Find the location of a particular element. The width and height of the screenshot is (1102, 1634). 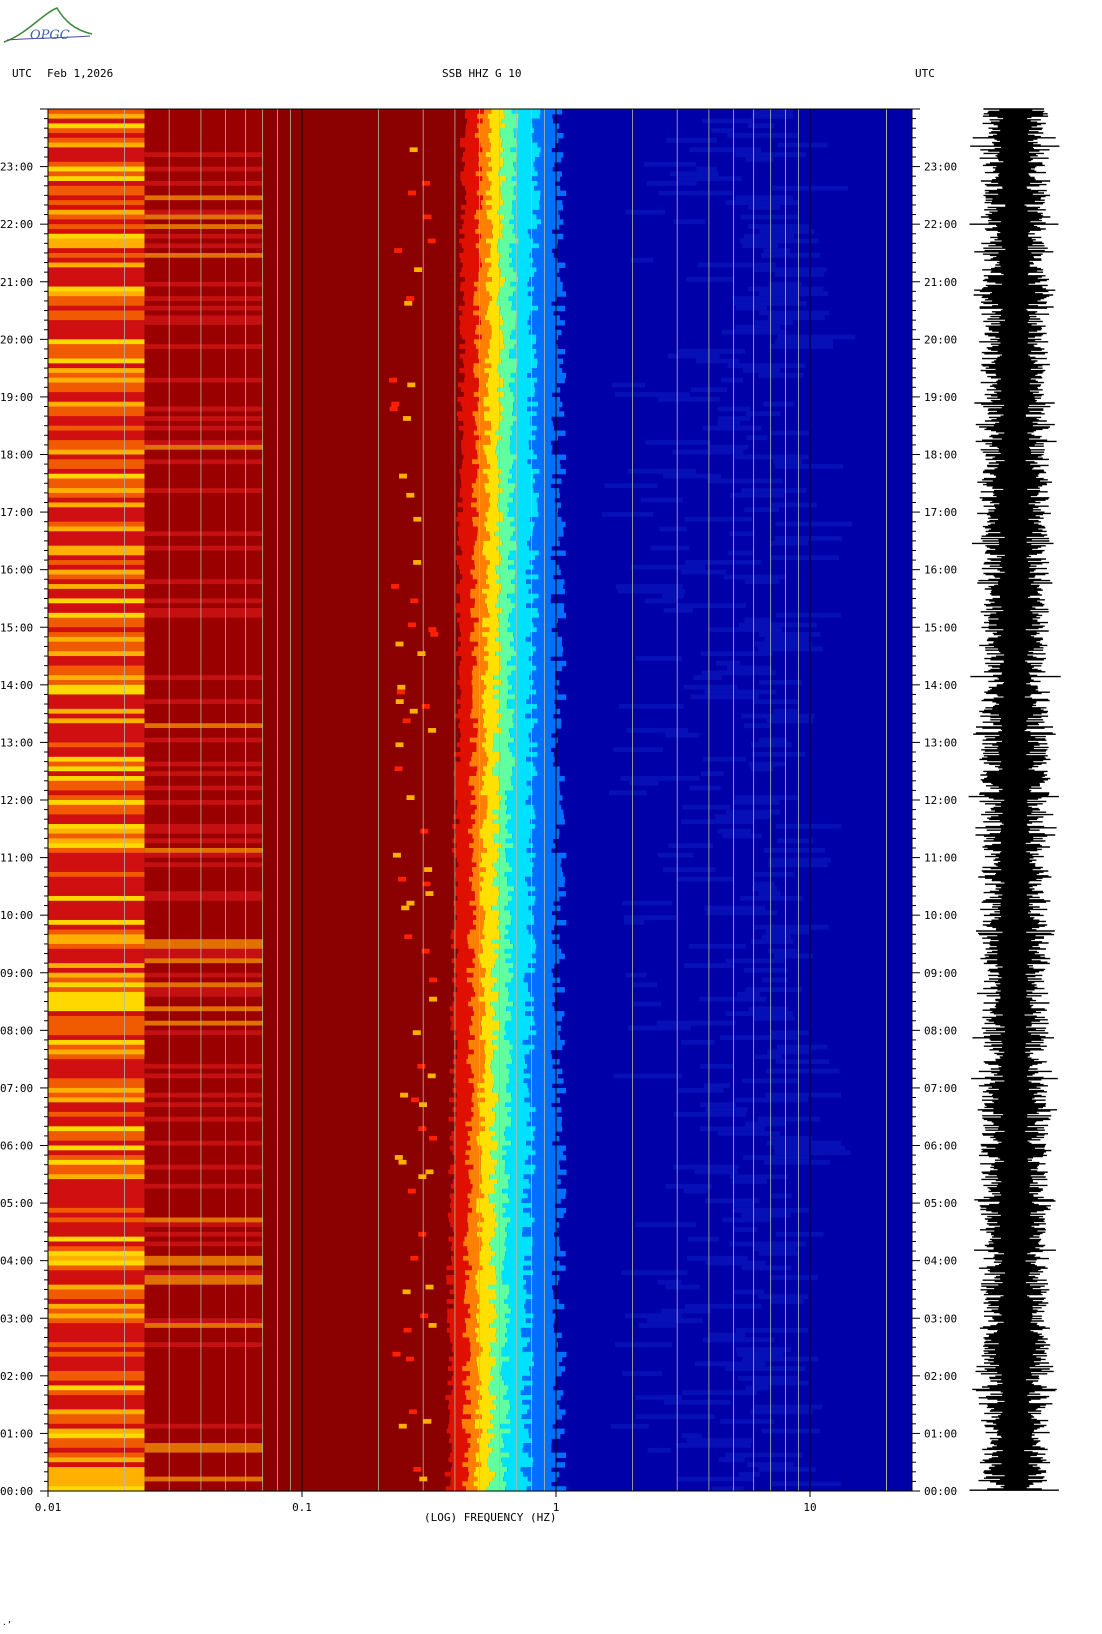

y-tick-label-left: 12:00 is located at coordinates (16, 800).